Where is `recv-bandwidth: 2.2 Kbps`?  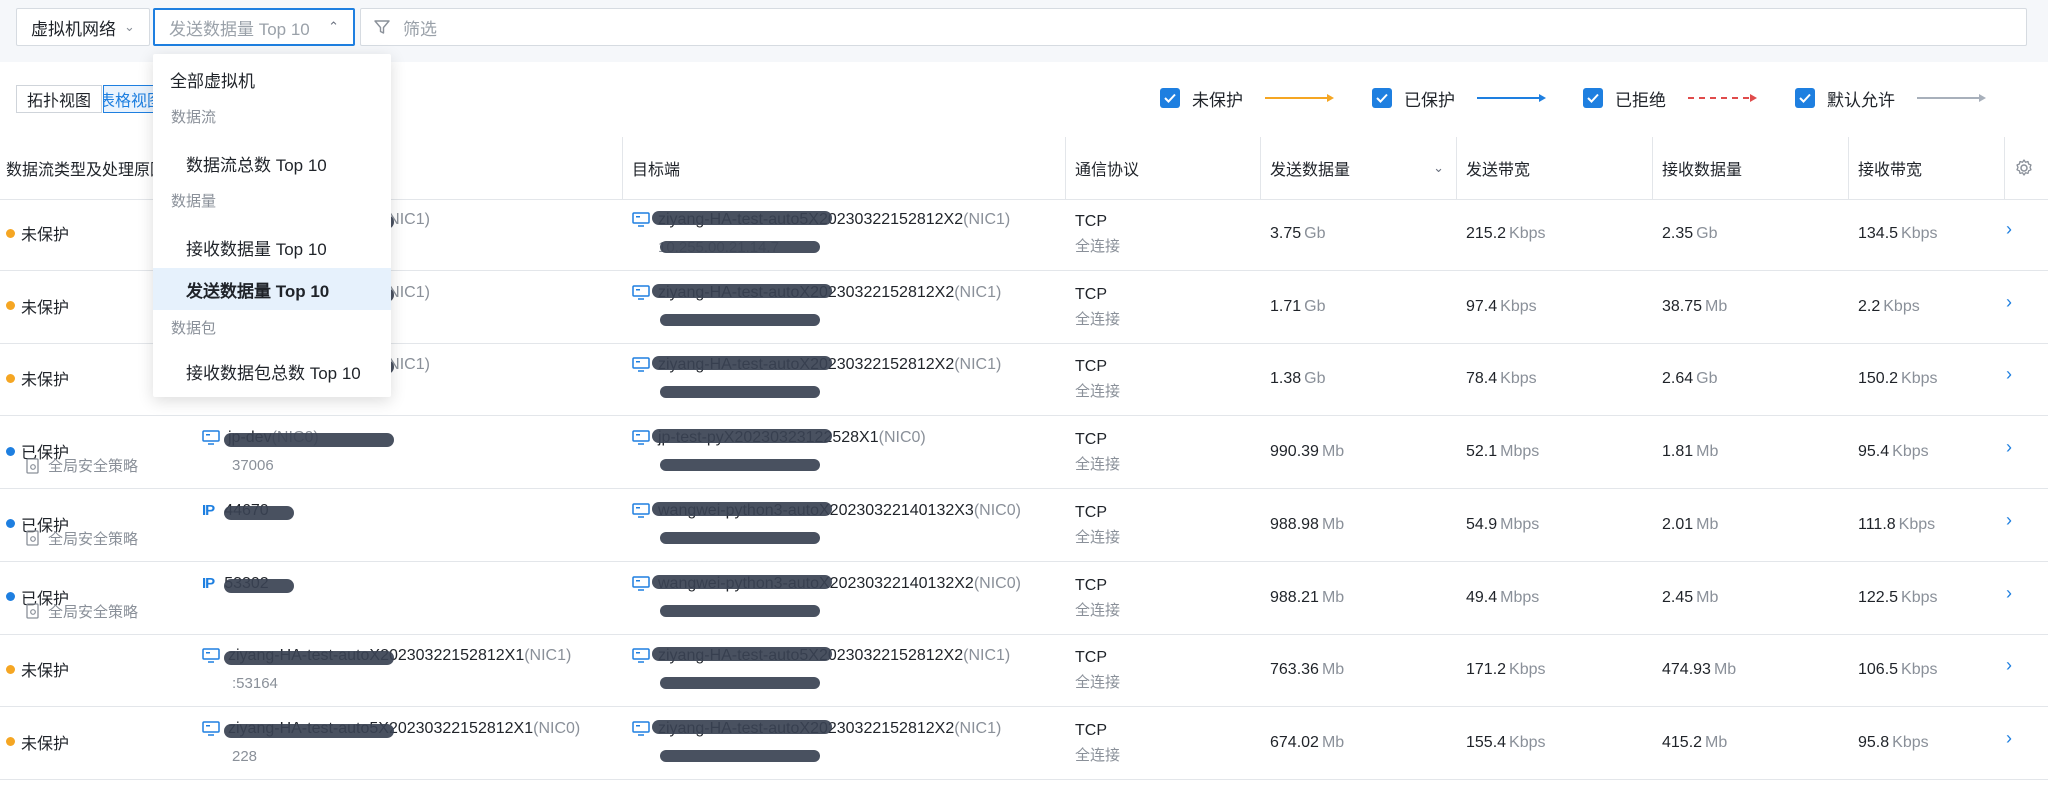
recv-bandwidth: 2.2 Kbps is located at coordinates (1889, 307).